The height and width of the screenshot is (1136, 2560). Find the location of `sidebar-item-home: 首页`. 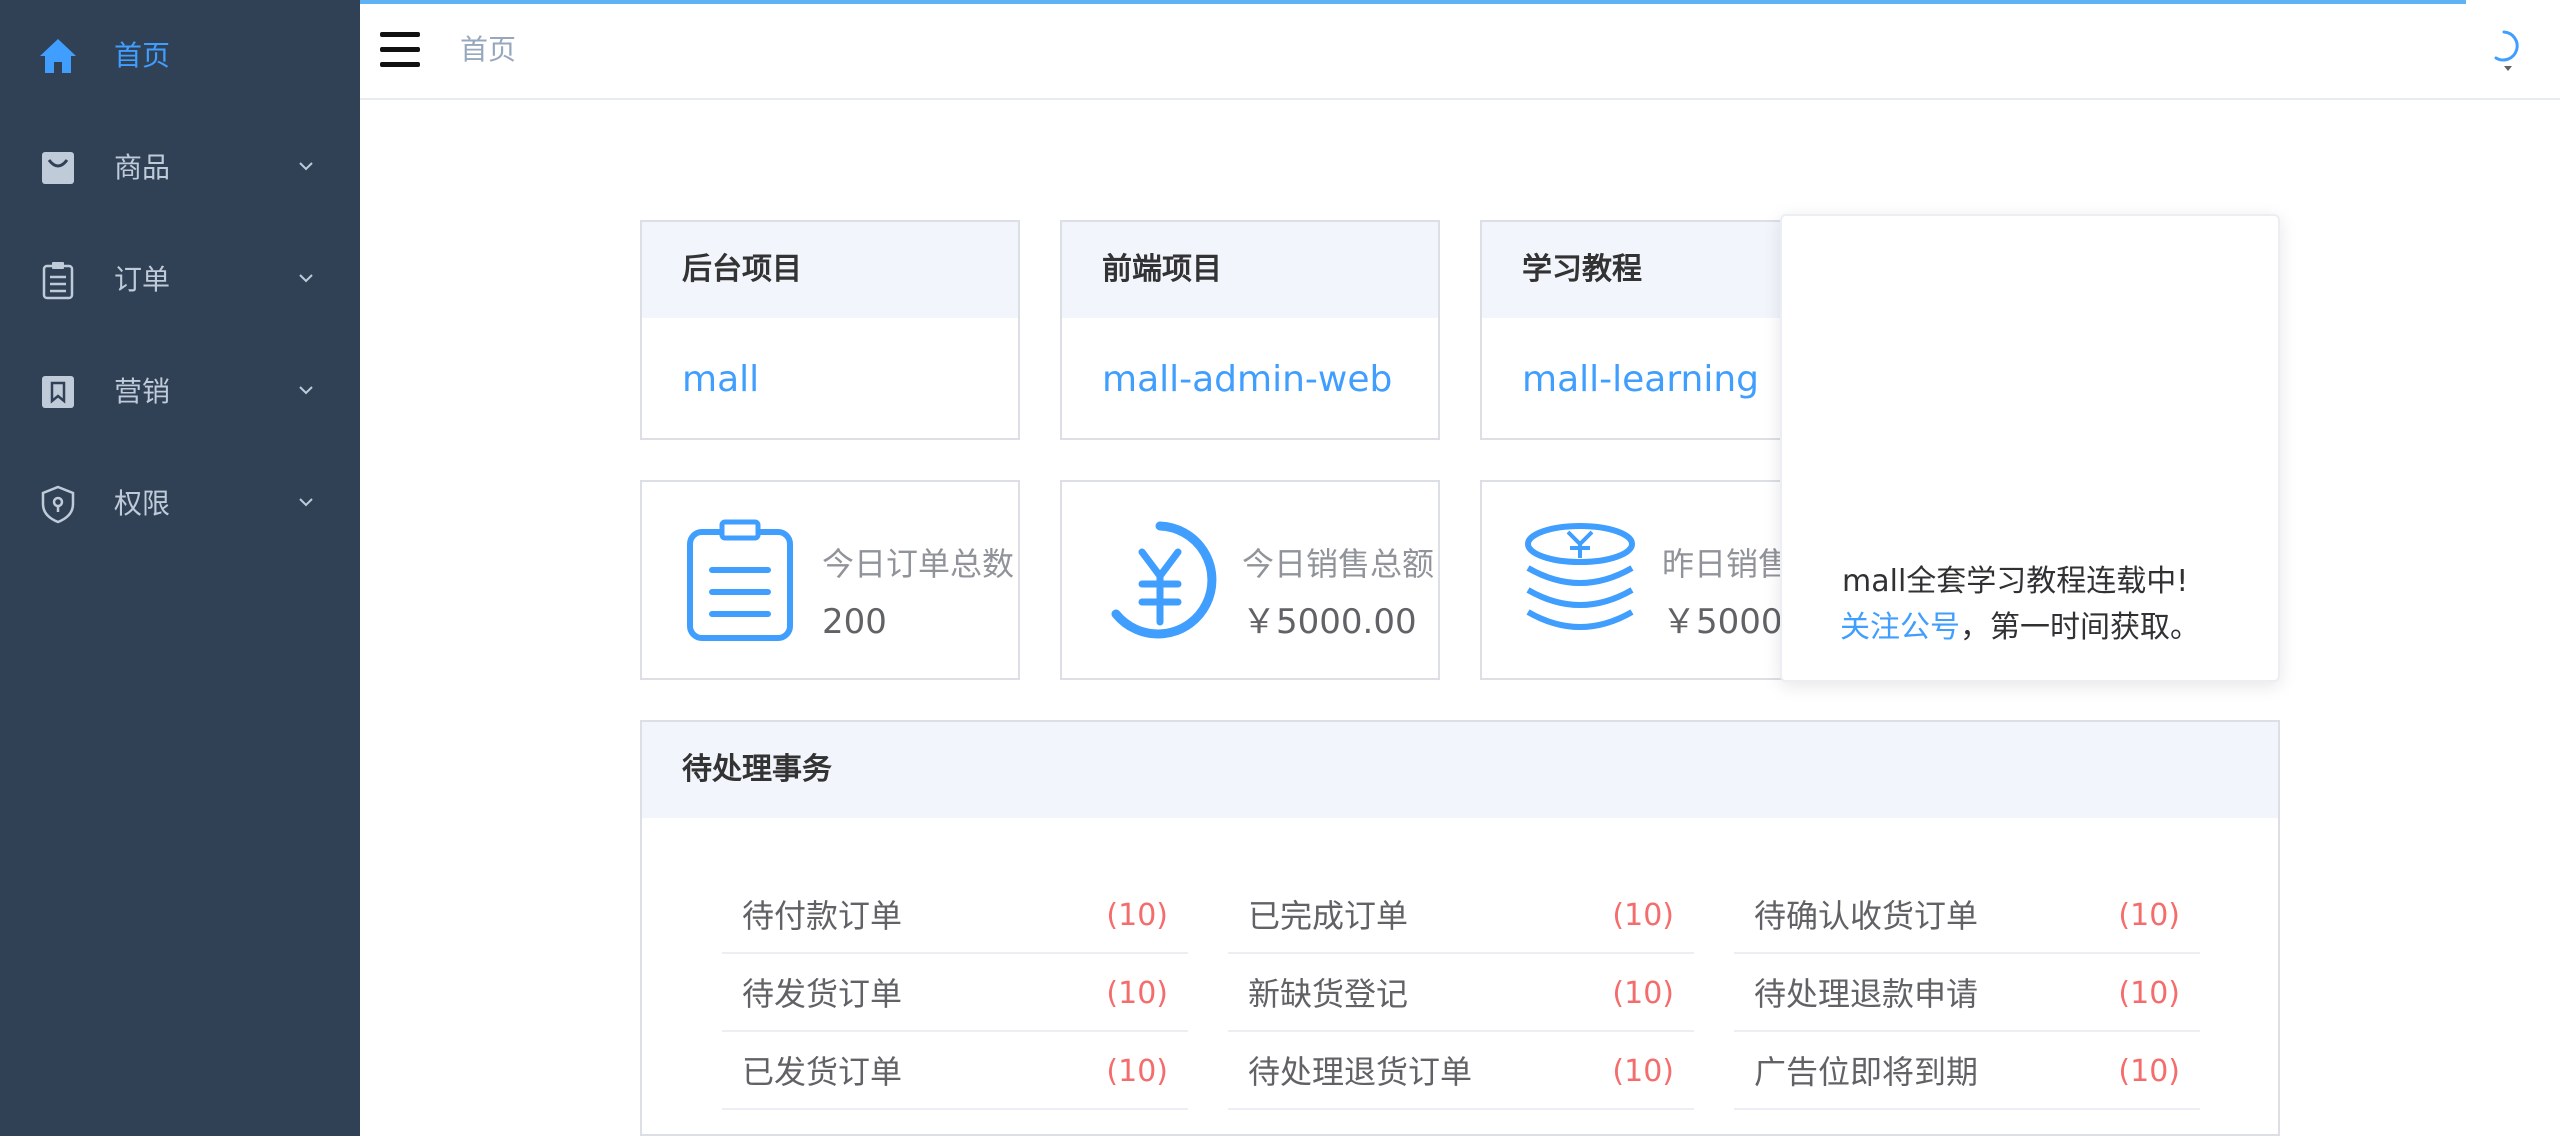

sidebar-item-home: 首页 is located at coordinates (180, 56).